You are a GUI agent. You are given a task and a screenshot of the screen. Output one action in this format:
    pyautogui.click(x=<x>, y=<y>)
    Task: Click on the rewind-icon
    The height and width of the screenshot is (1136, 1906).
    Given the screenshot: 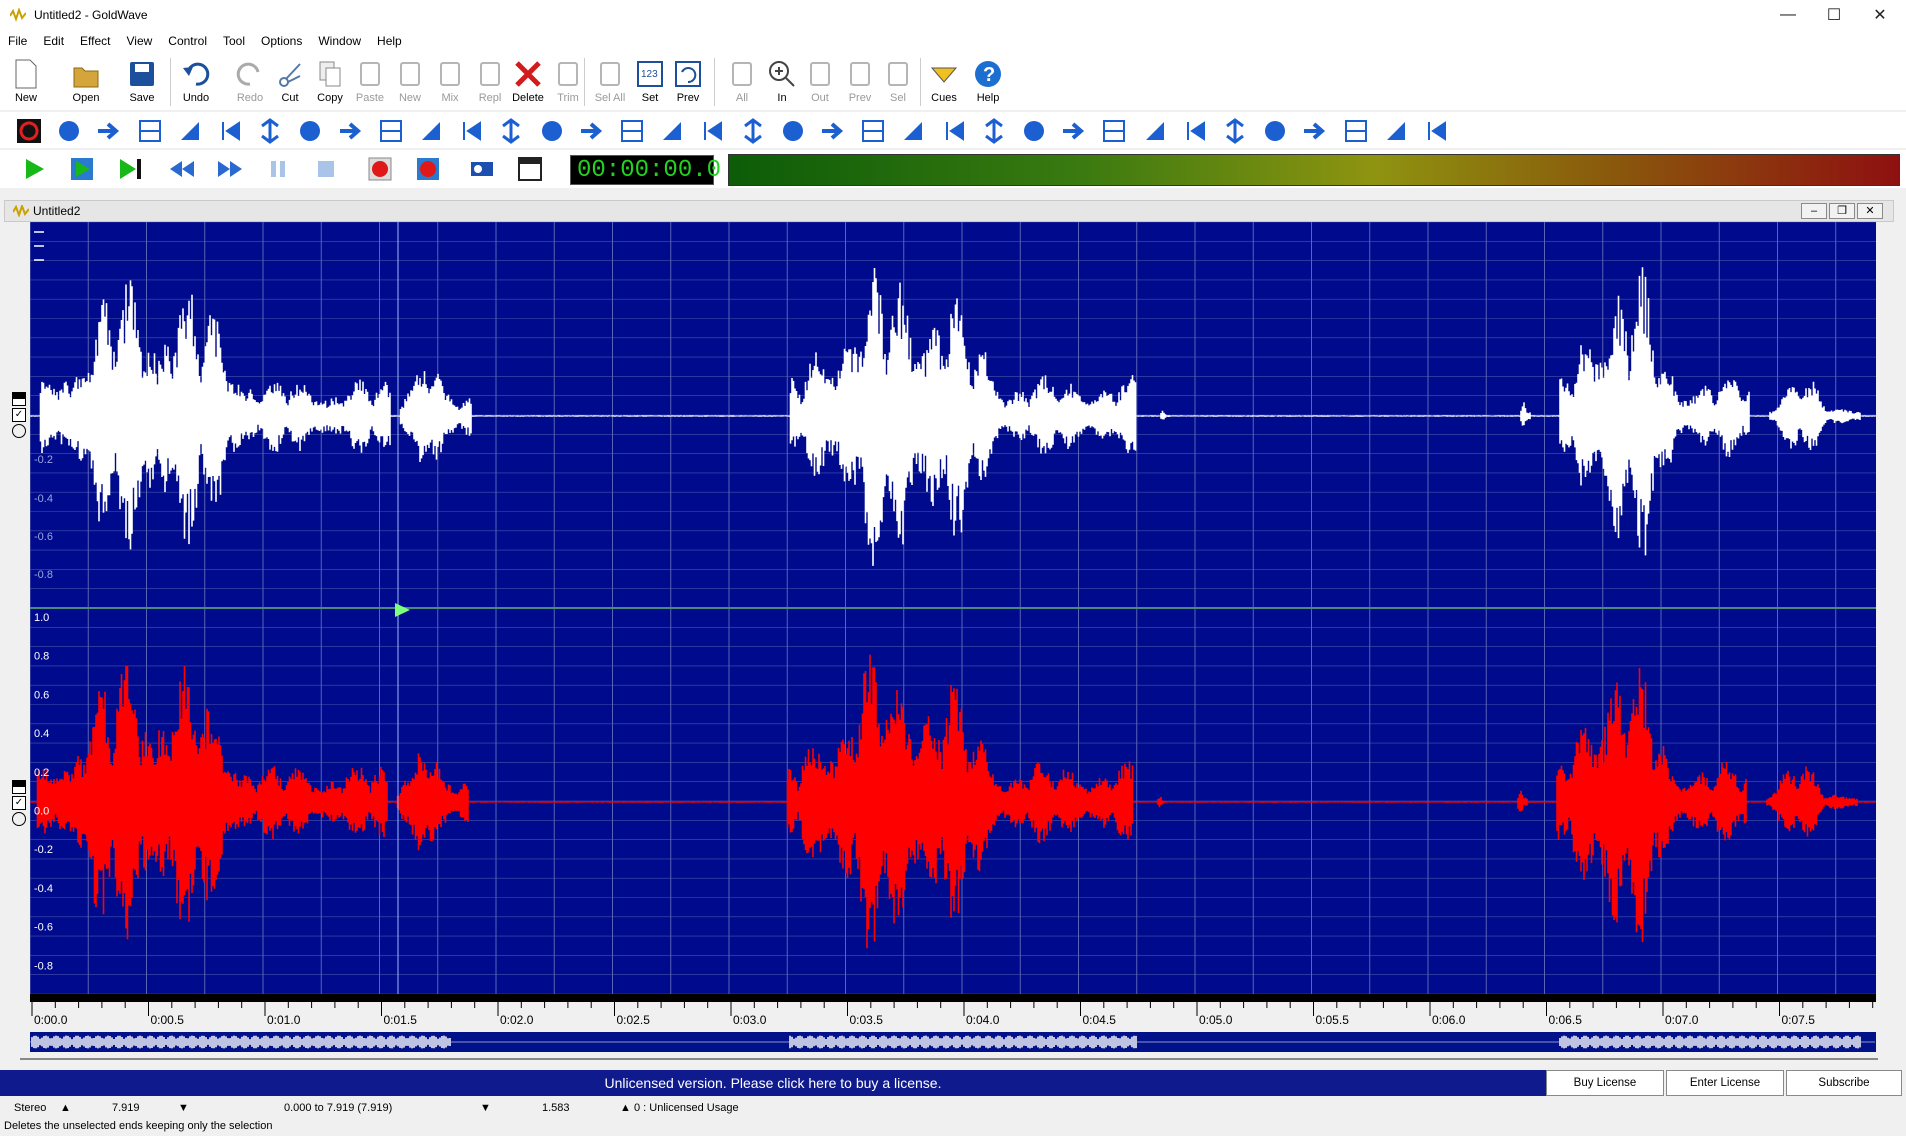 What is the action you would take?
    pyautogui.click(x=182, y=169)
    